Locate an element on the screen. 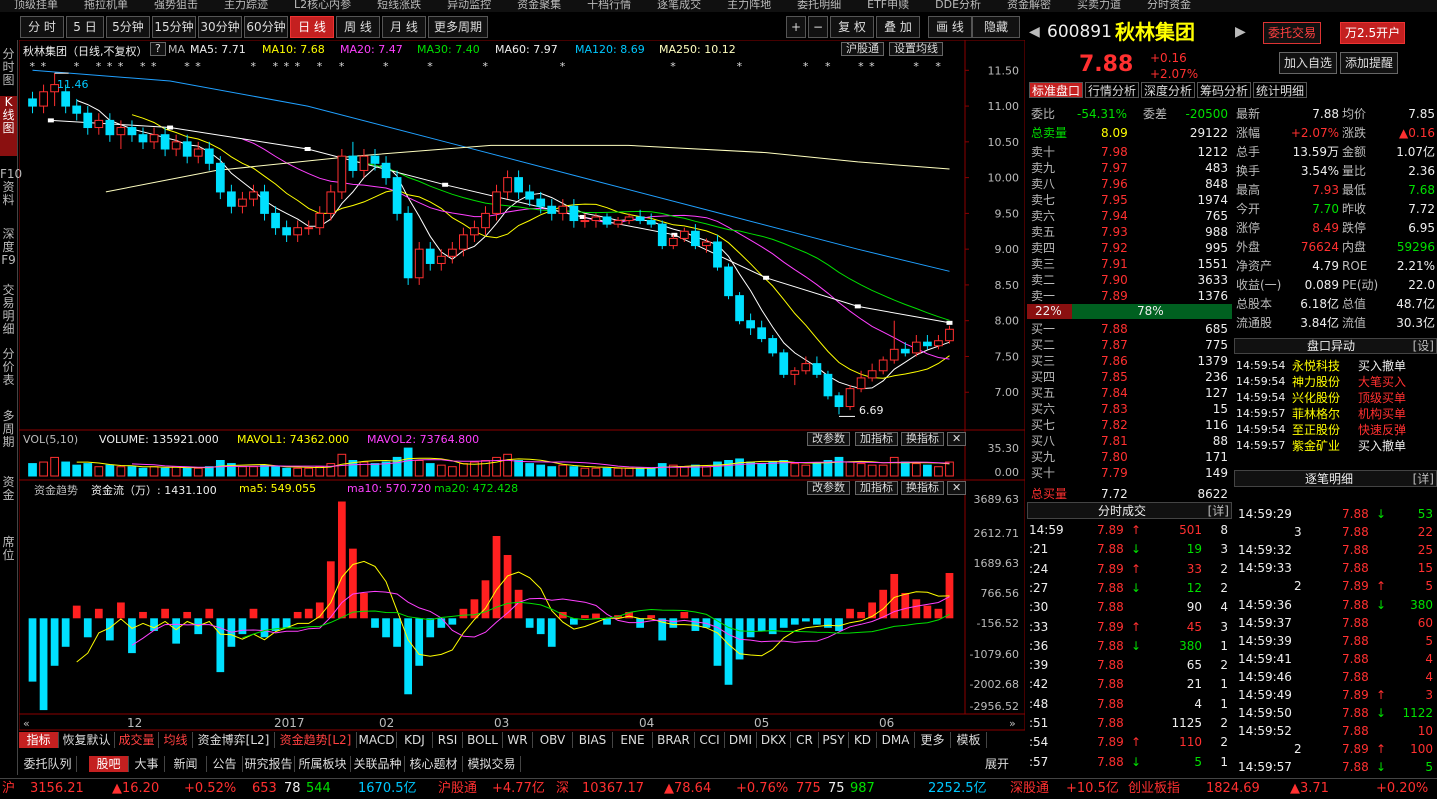 Image resolution: width=1437 pixels, height=799 pixels. left-nav-item: 分价表 is located at coordinates (8, 375).